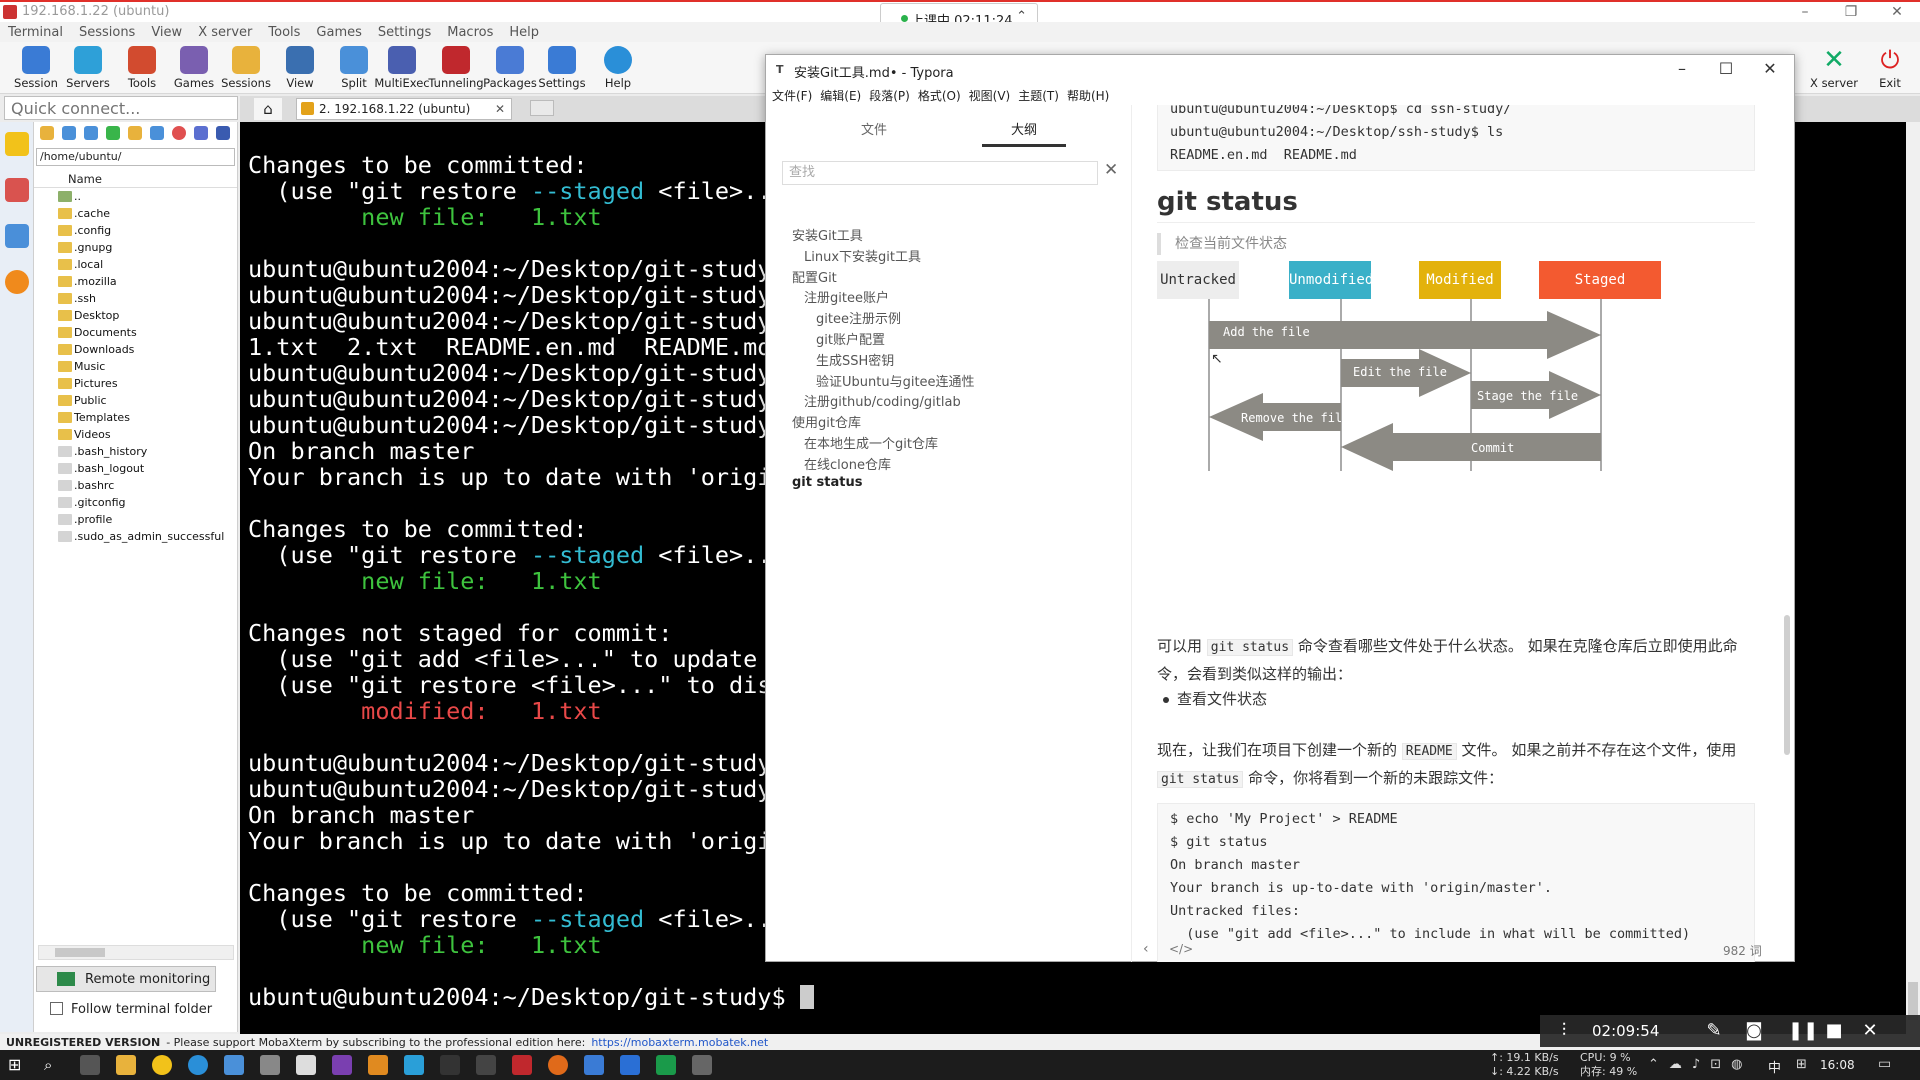 The height and width of the screenshot is (1080, 1920). What do you see at coordinates (223, 133) in the screenshot?
I see `info-icon` at bounding box center [223, 133].